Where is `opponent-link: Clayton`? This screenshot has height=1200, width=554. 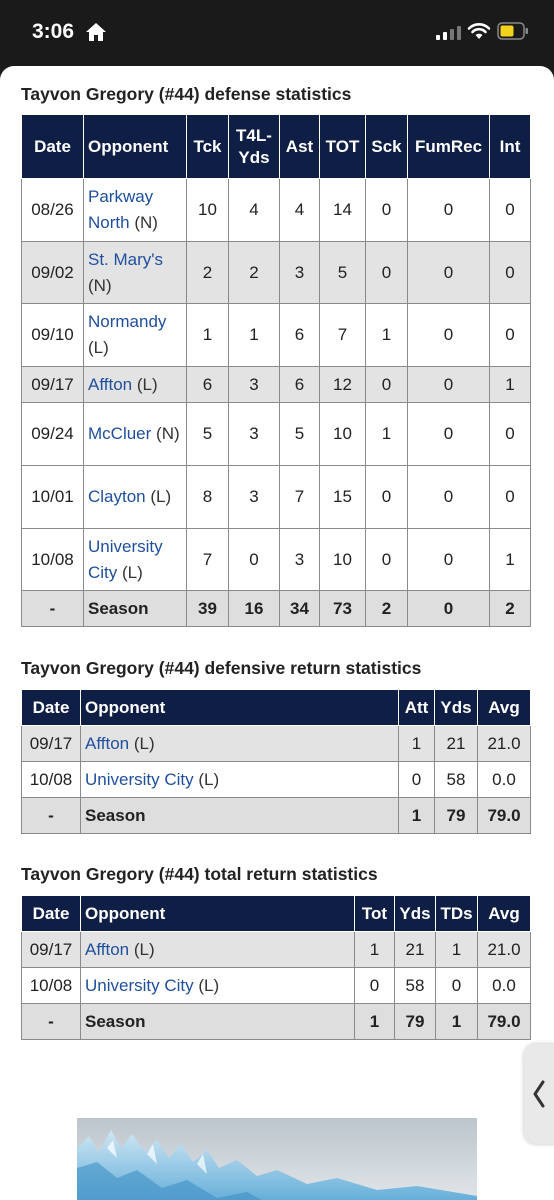
opponent-link: Clayton is located at coordinates (117, 496).